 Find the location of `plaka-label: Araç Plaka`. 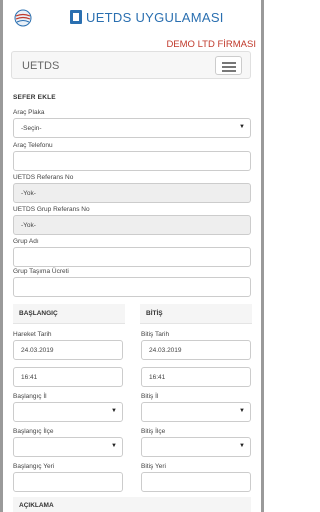

plaka-label: Araç Plaka is located at coordinates (29, 112).